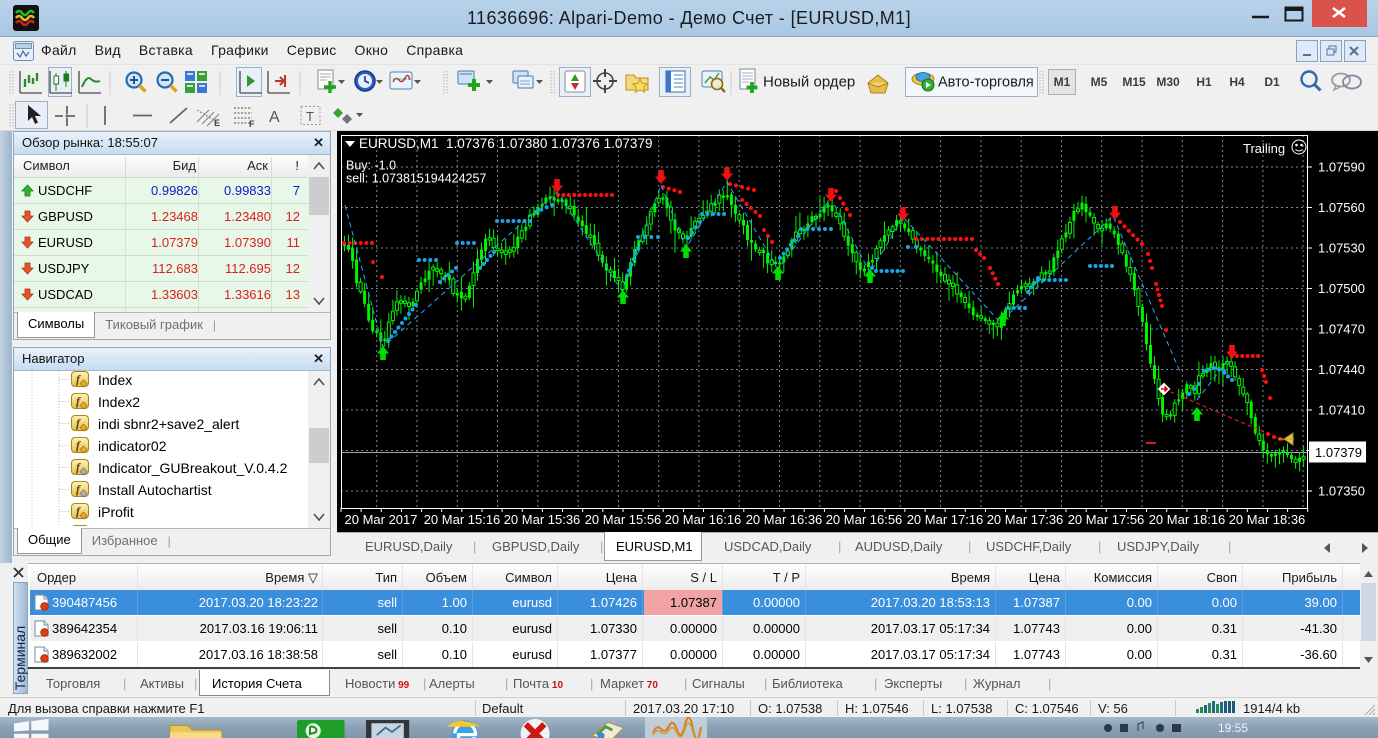 The width and height of the screenshot is (1378, 738). I want to click on svg-text: Buy: -1.0, so click(371, 166).